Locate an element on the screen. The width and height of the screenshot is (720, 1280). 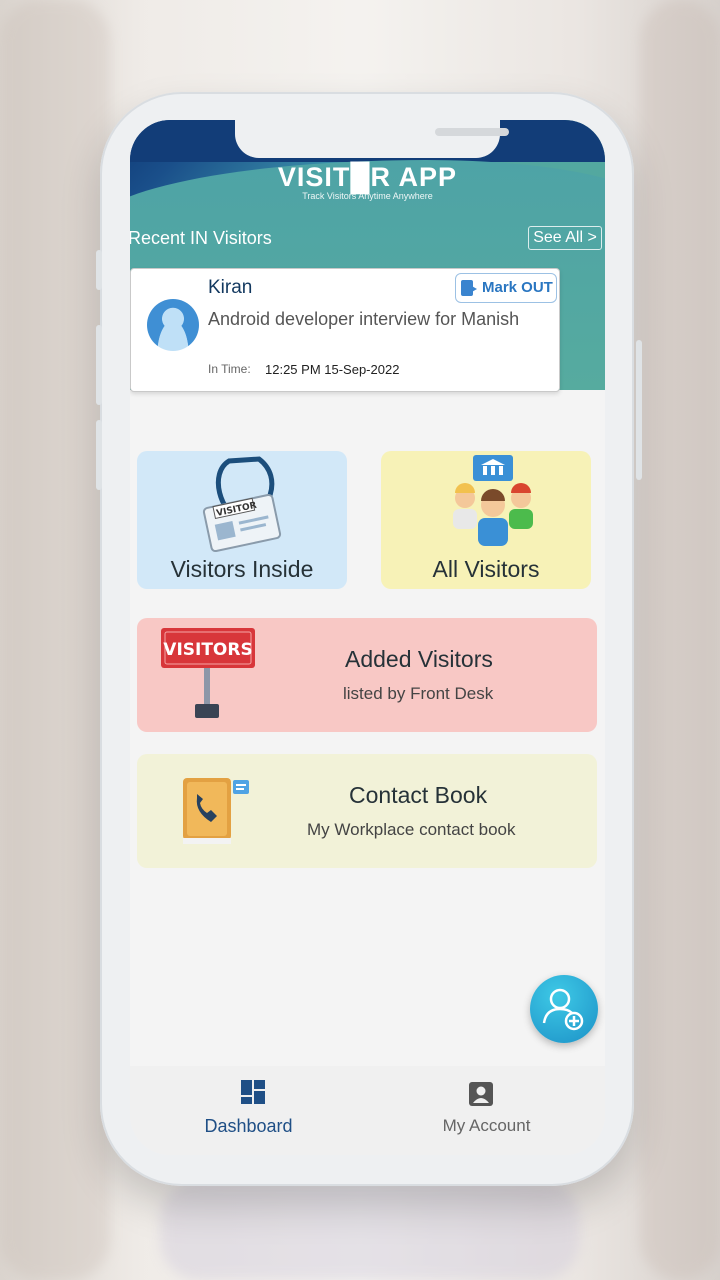
added-visitors-subtitle: listed by Front Desk is located at coordinates (418, 693).